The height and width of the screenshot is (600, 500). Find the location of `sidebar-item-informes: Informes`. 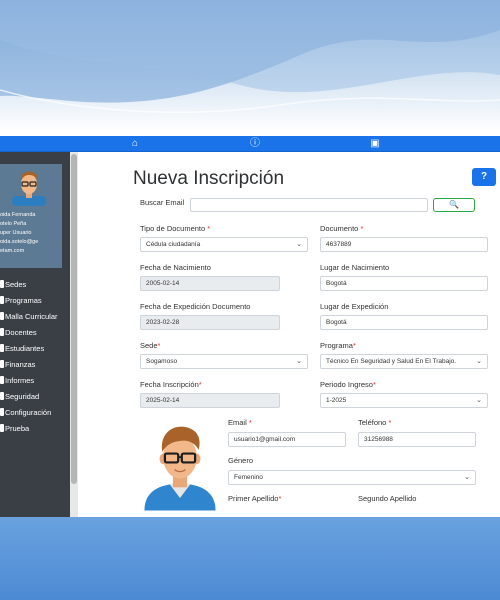

sidebar-item-informes: Informes is located at coordinates (35, 381).